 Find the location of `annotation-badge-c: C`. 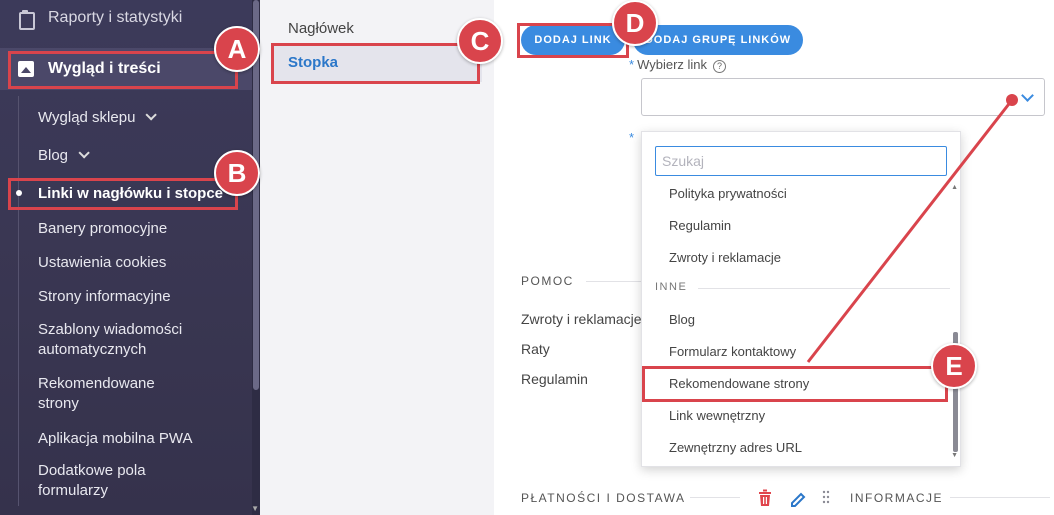

annotation-badge-c: C is located at coordinates (480, 41).